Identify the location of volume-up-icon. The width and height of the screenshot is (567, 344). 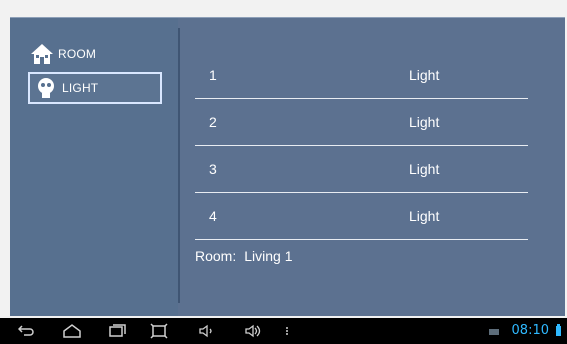
(253, 331).